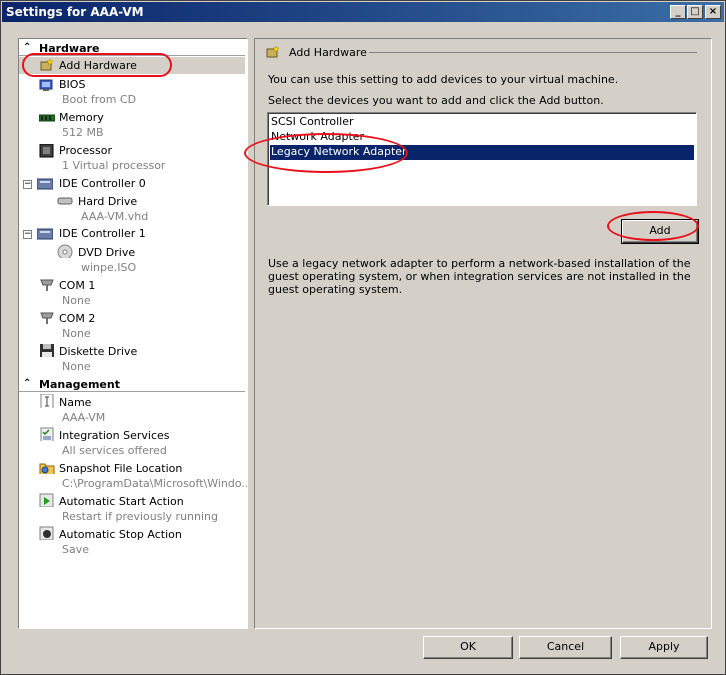 The height and width of the screenshot is (675, 726). I want to click on bios-icon, so click(46, 85).